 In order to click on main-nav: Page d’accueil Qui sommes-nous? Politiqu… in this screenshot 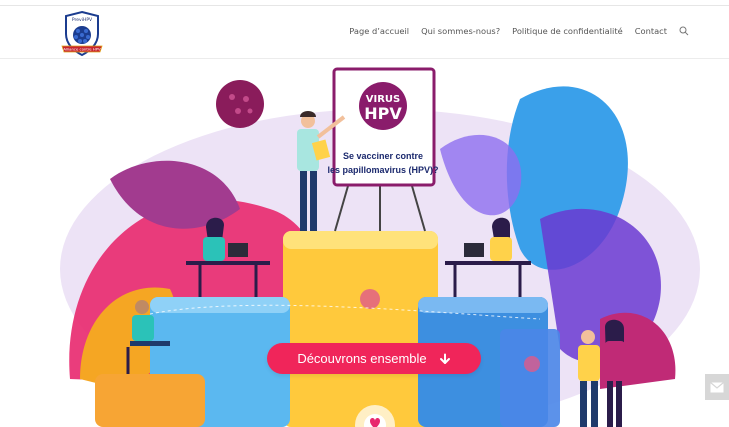, I will do `click(519, 31)`.